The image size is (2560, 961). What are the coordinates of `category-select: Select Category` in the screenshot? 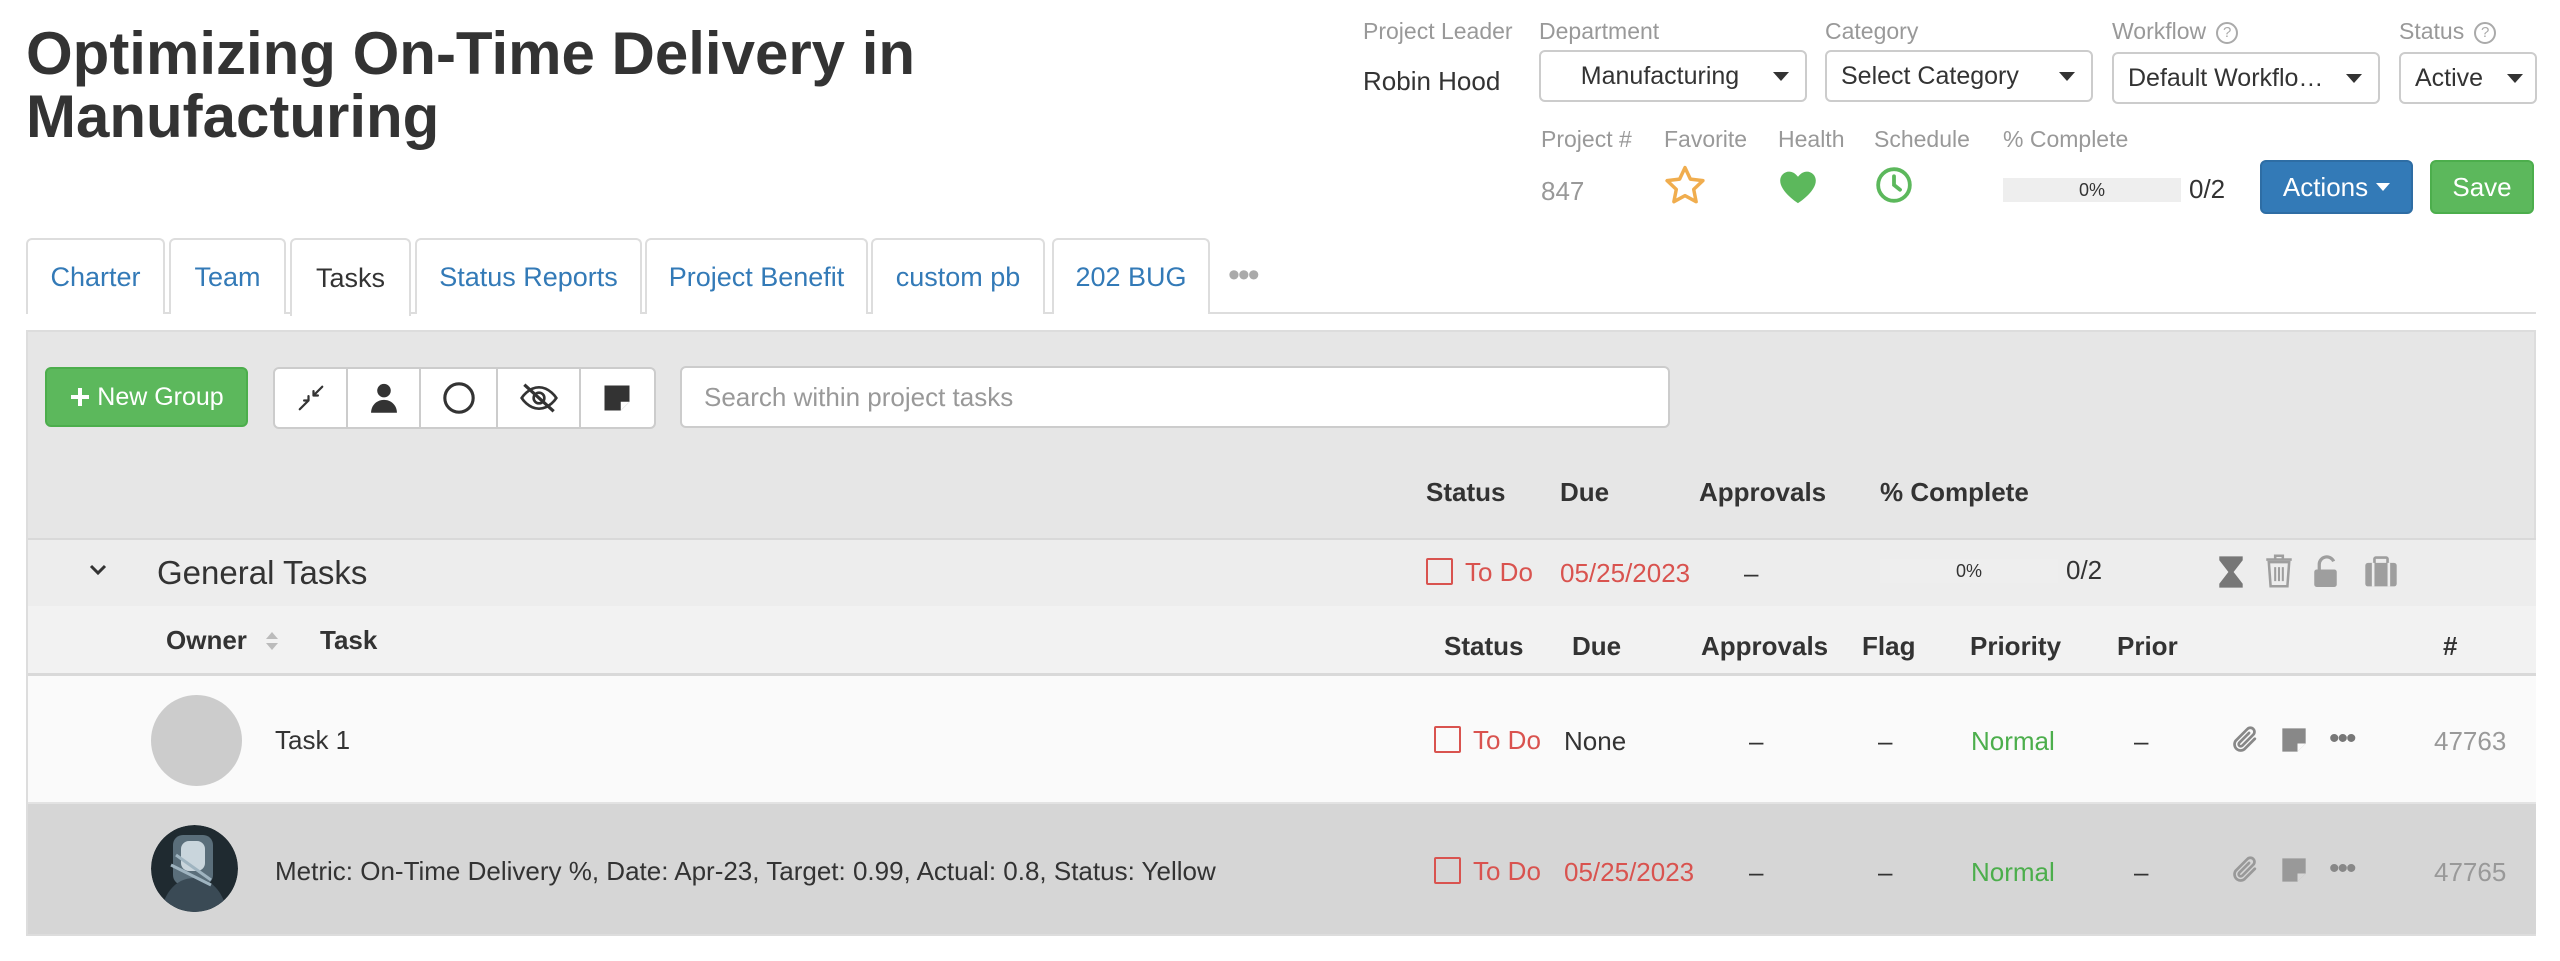 It's located at (1959, 76).